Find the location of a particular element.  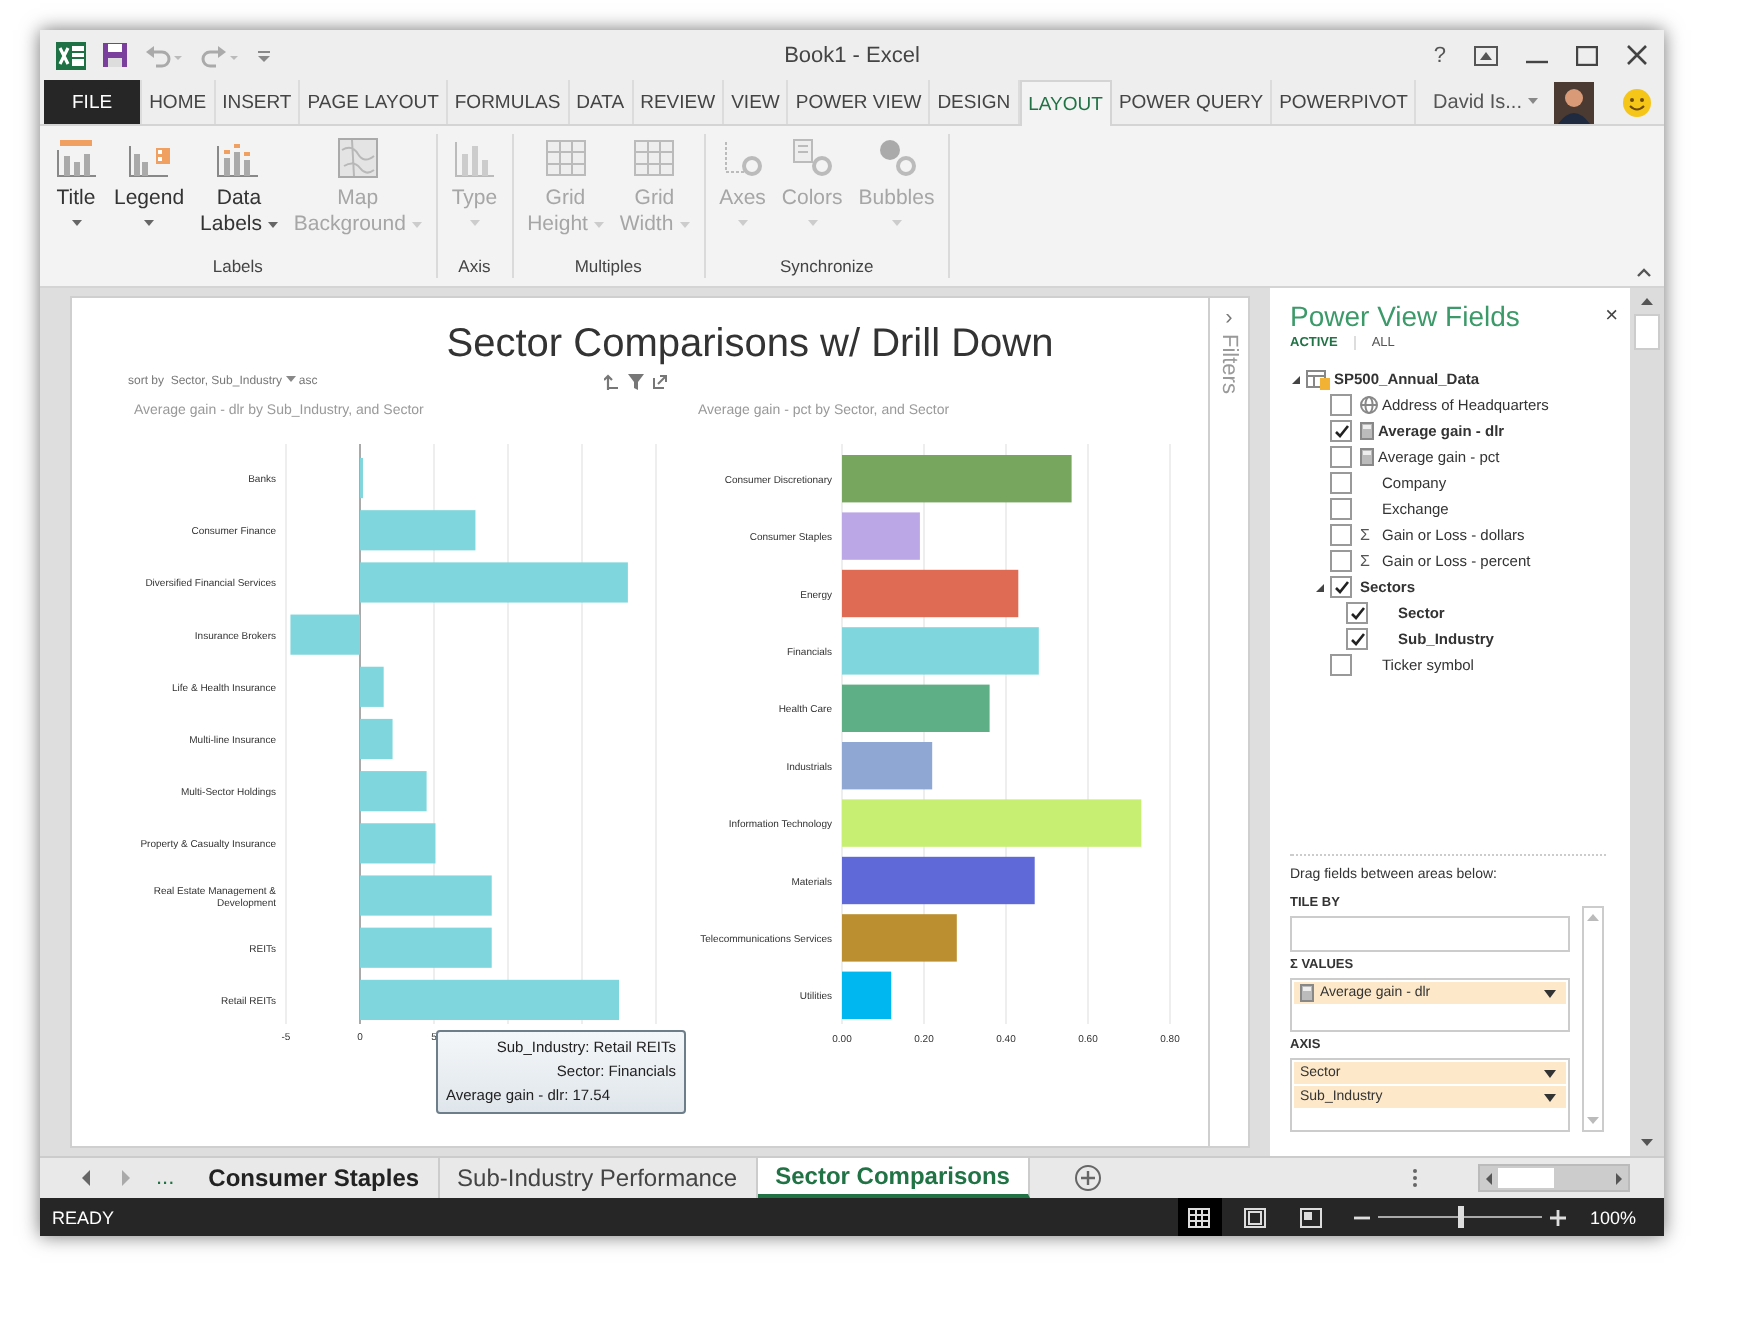

save-icon is located at coordinates (115, 55).